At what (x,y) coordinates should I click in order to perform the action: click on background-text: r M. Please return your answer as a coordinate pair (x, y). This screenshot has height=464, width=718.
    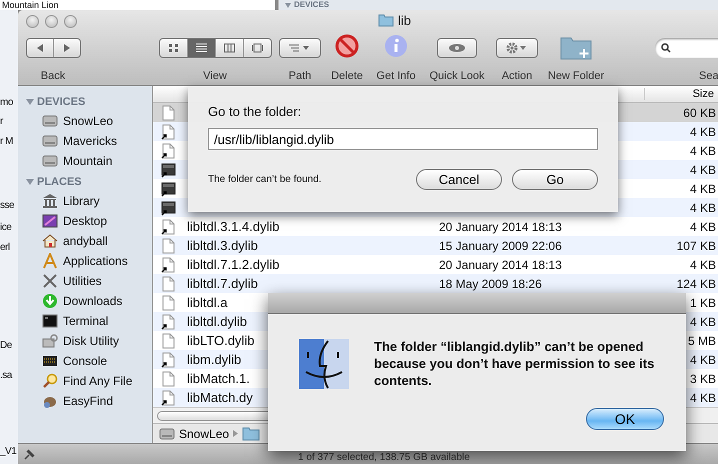
    Looking at the image, I should click on (6, 141).